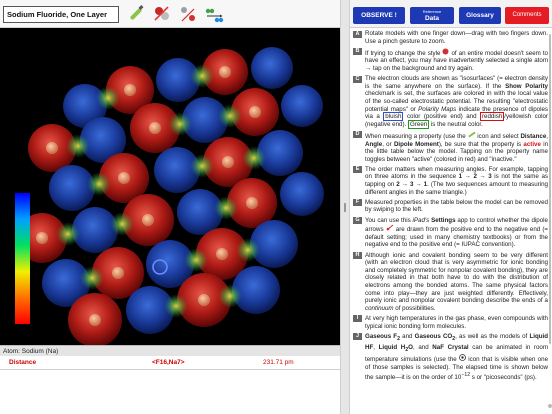 The image size is (552, 414). I want to click on dipole-icon, so click(188, 14).